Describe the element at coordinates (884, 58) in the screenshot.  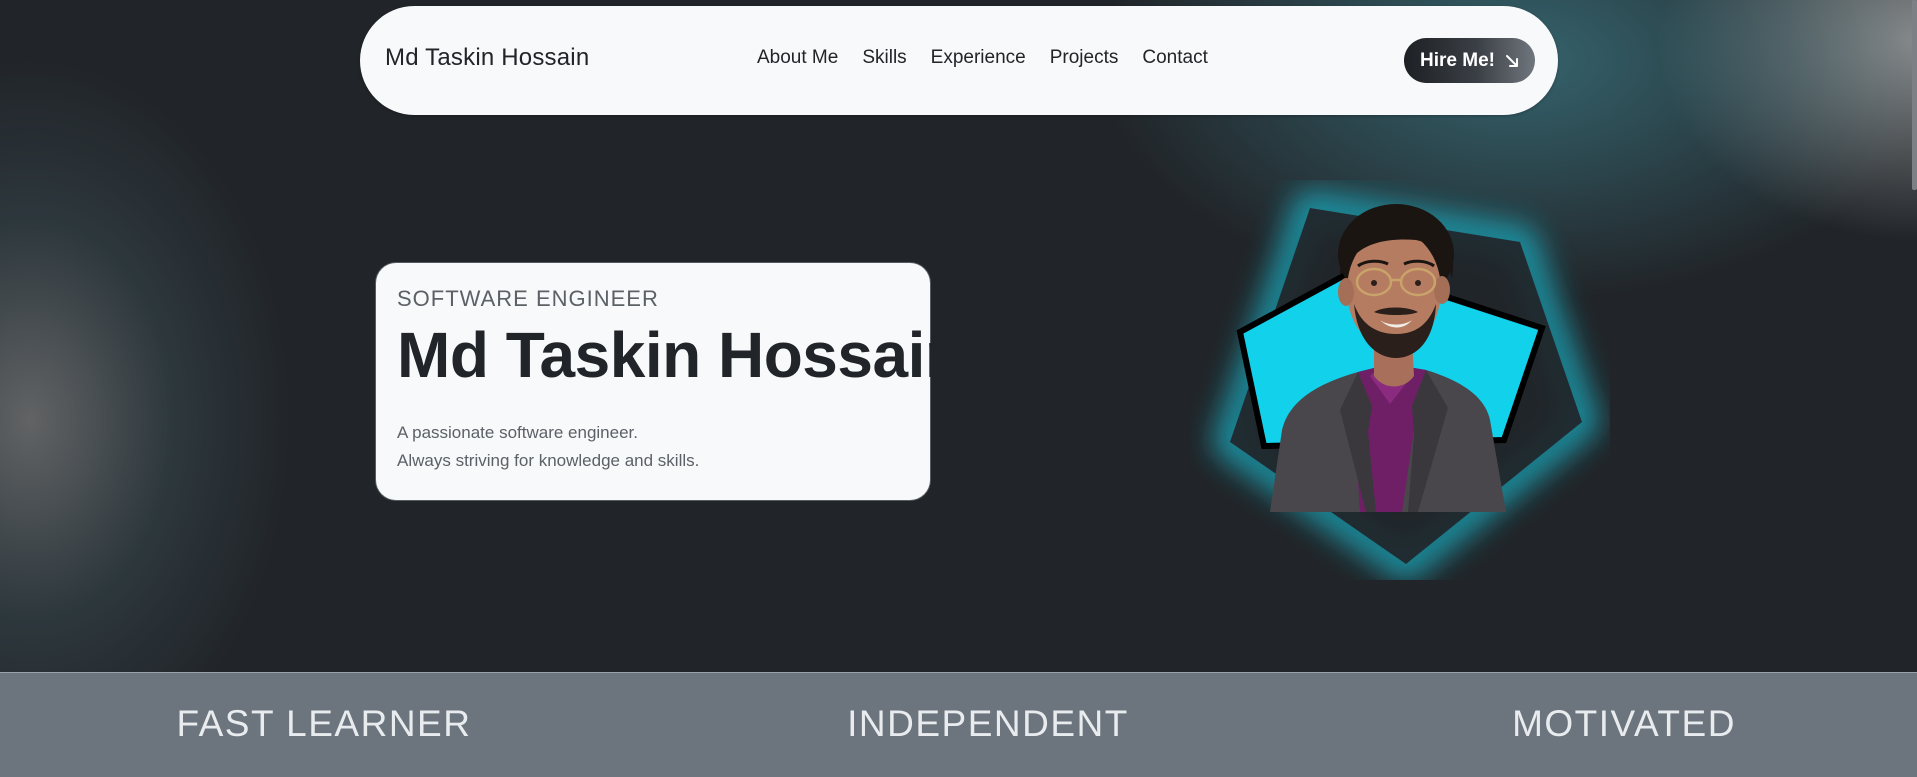
I see `nav-link-skills: Skills` at that location.